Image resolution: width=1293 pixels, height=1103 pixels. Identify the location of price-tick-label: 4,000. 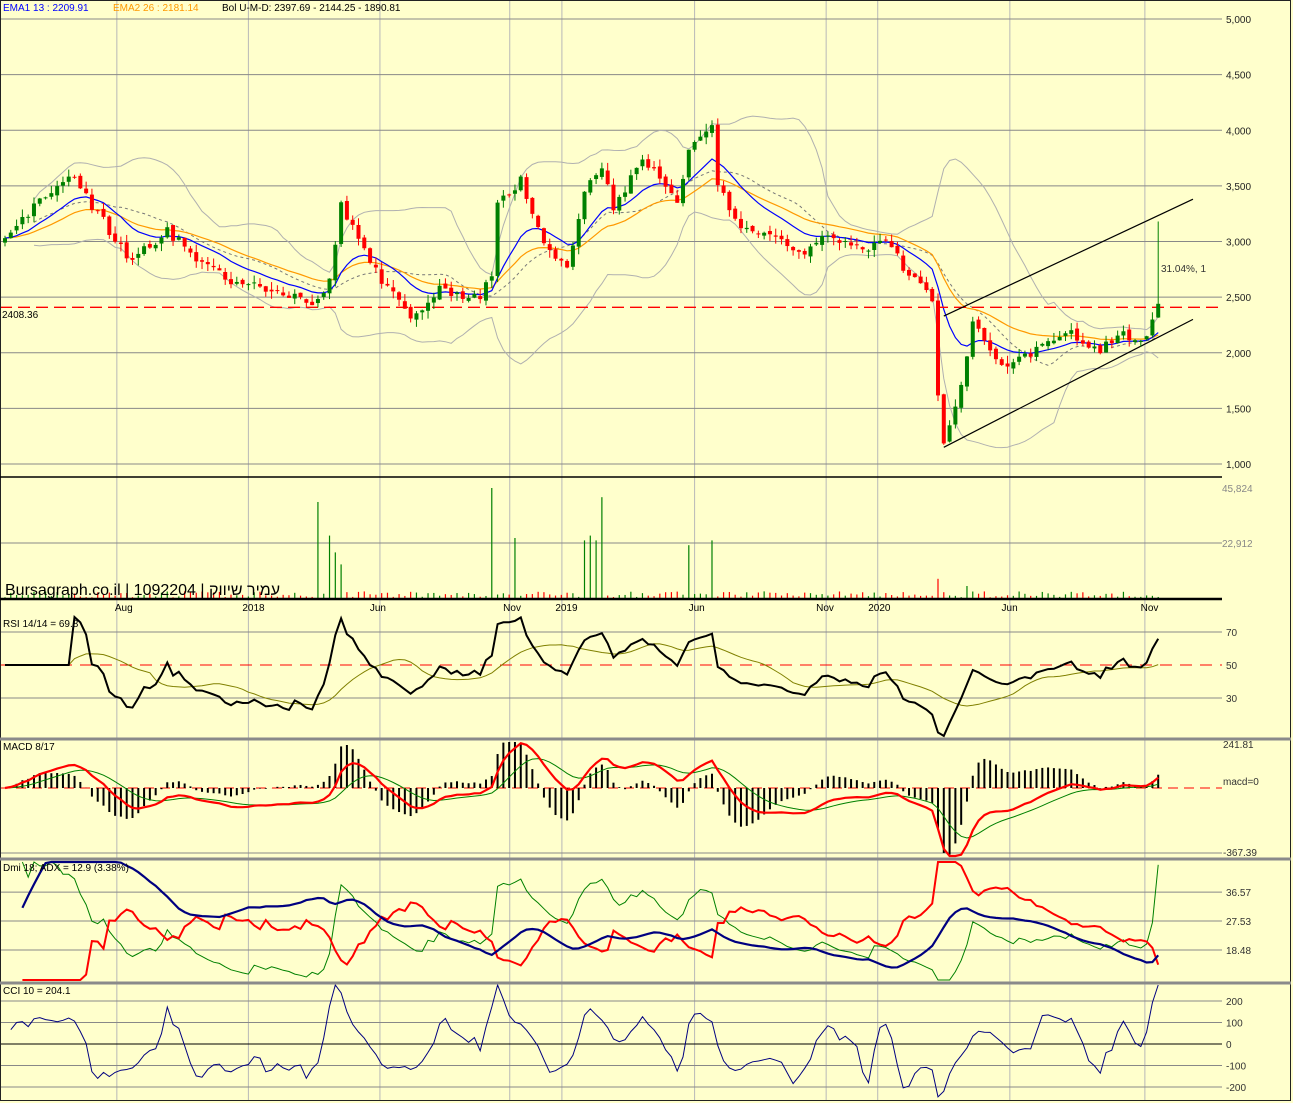
(1238, 131).